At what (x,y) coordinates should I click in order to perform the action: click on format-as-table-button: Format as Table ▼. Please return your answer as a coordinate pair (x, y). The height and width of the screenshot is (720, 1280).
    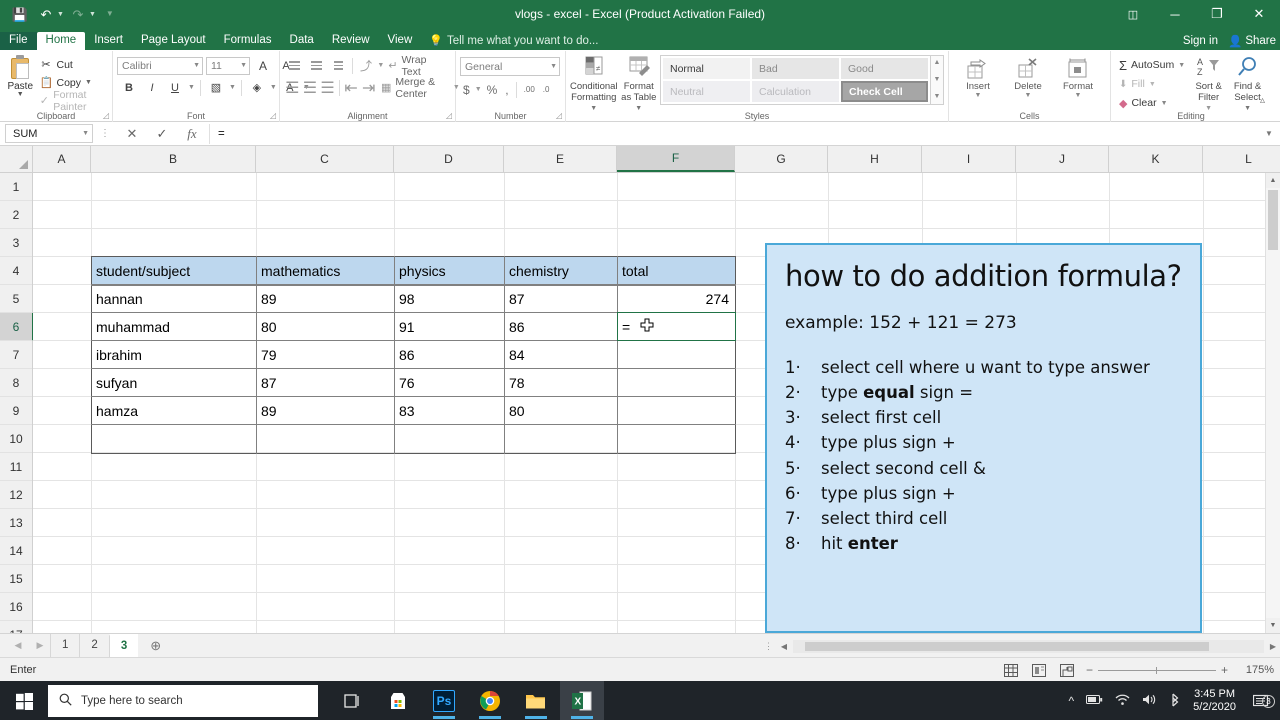
    Looking at the image, I should click on (639, 84).